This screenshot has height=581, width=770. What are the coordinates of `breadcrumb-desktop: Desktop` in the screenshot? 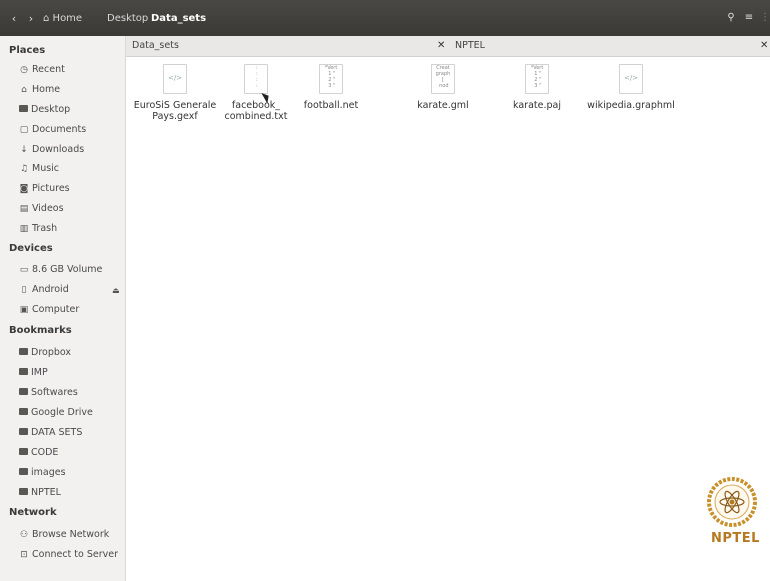 It's located at (127, 19).